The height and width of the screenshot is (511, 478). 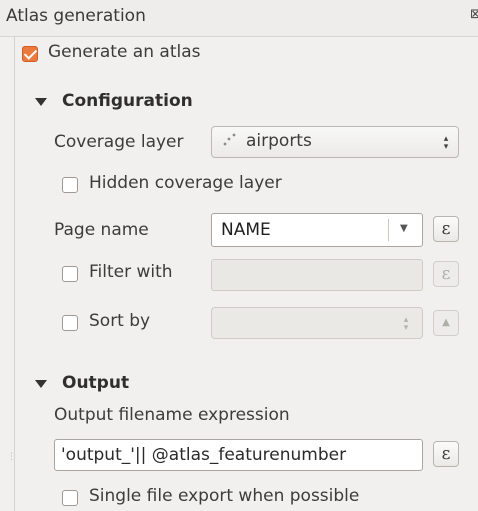 What do you see at coordinates (119, 321) in the screenshot?
I see `sort-by-label: Sort by` at bounding box center [119, 321].